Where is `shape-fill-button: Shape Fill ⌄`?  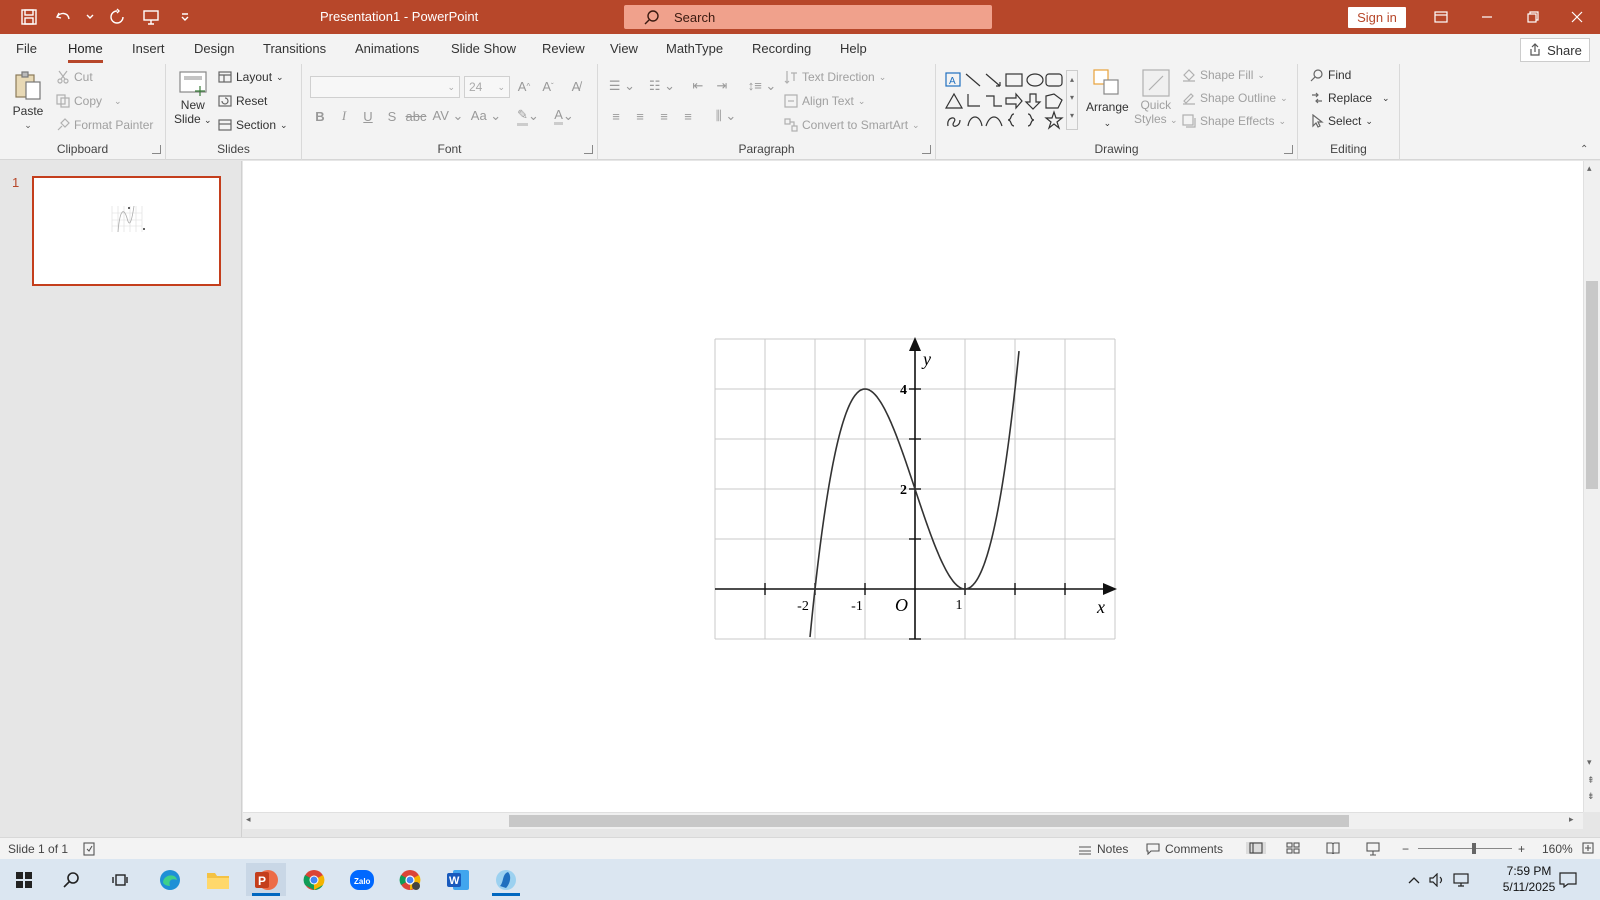 shape-fill-button: Shape Fill ⌄ is located at coordinates (1223, 75).